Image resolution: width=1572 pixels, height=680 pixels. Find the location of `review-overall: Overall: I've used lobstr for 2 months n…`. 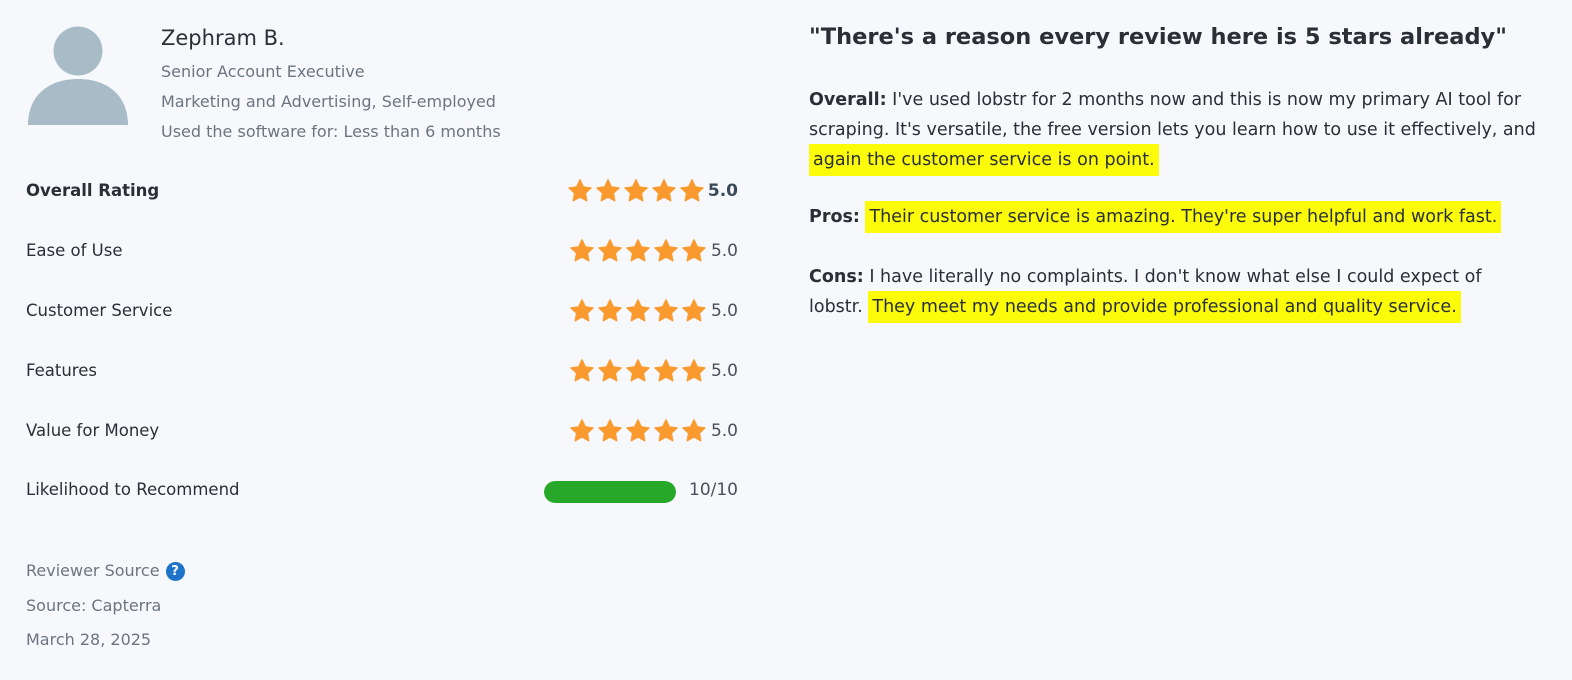

review-overall: Overall: I've used lobstr for 2 months n… is located at coordinates (1174, 130).